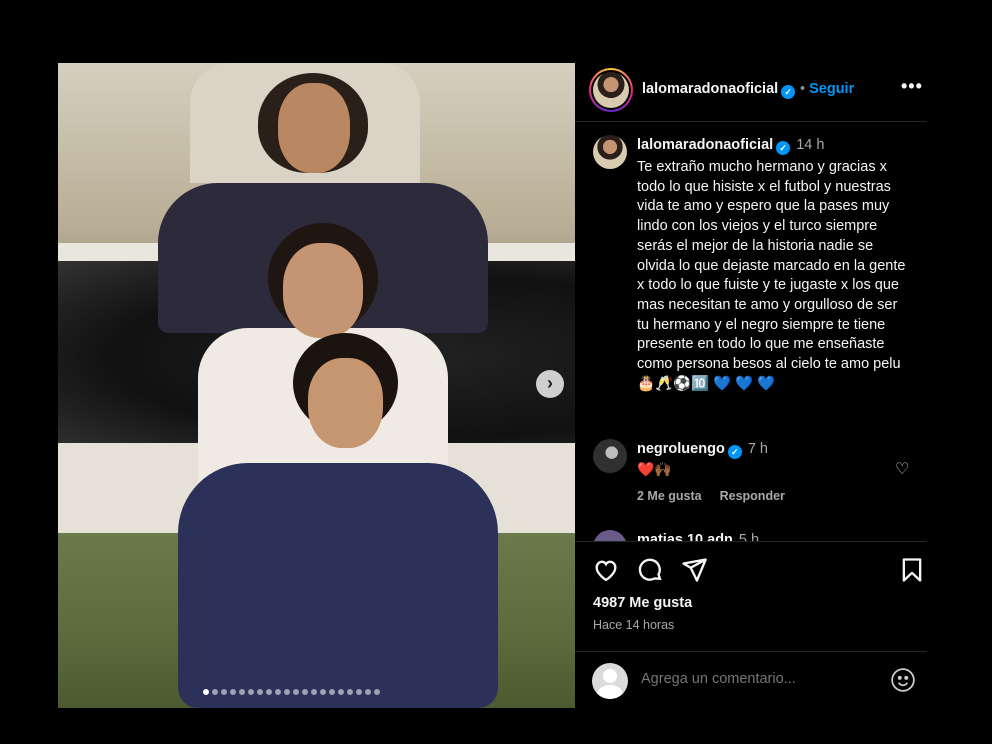  Describe the element at coordinates (711, 496) in the screenshot. I see `comment-meta: 2 Me gusta Responder` at that location.